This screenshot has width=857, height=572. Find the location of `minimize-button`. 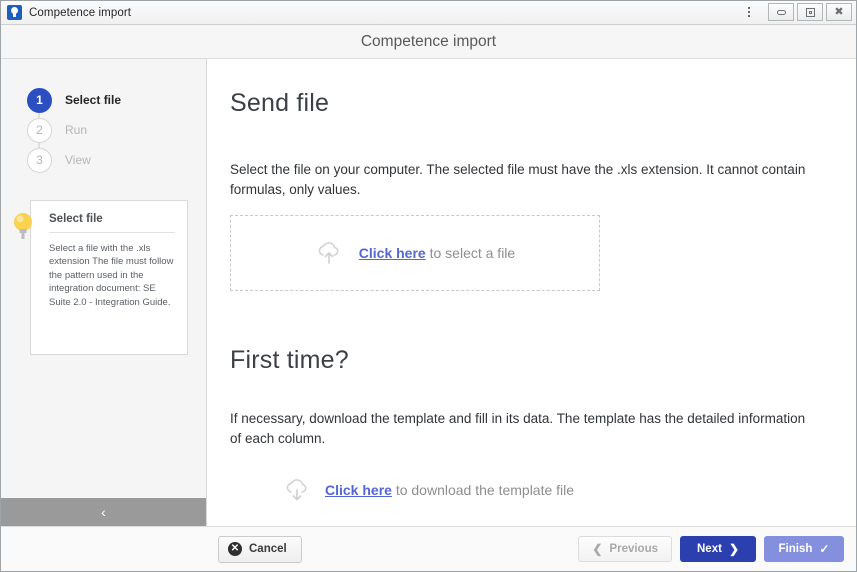

minimize-button is located at coordinates (781, 12).